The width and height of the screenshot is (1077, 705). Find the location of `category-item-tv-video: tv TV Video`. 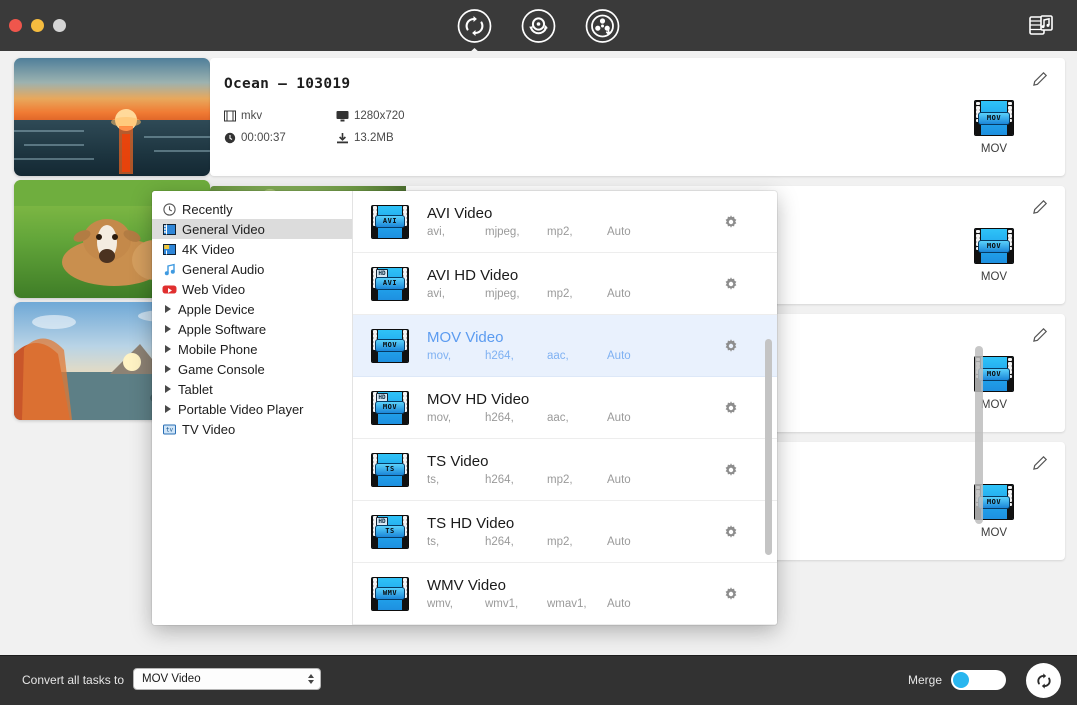

category-item-tv-video: tv TV Video is located at coordinates (252, 429).